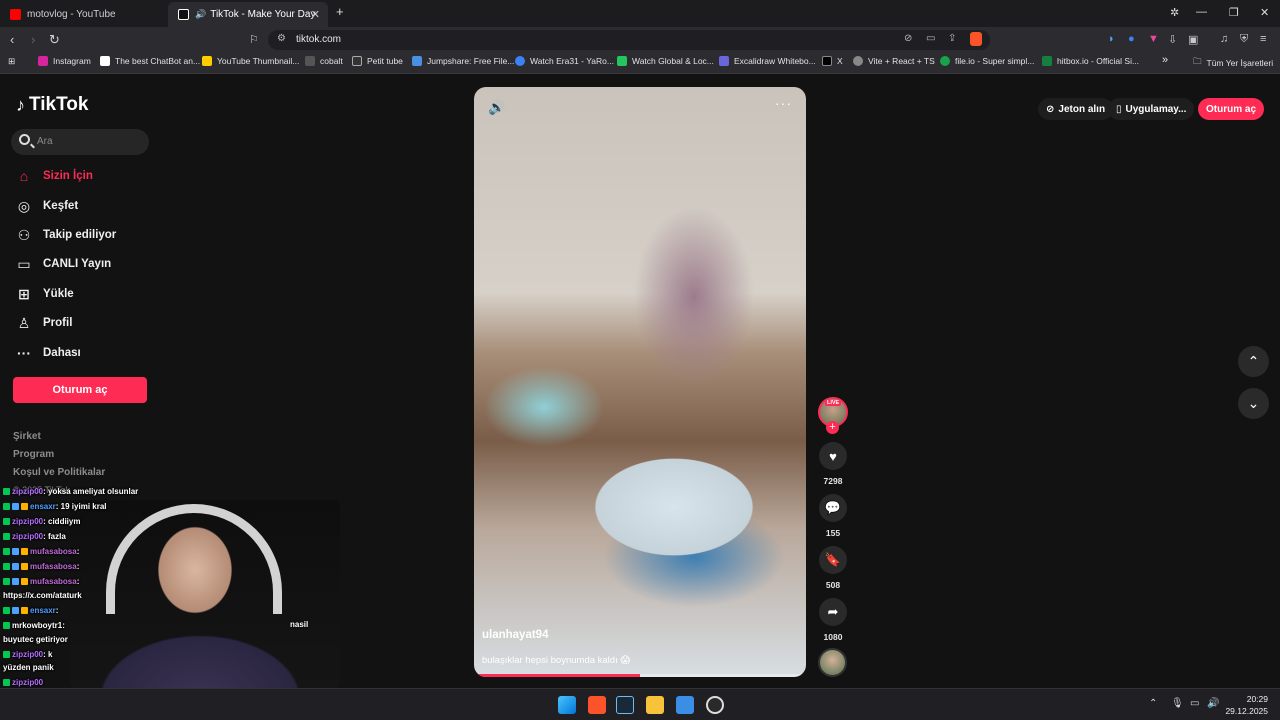  What do you see at coordinates (1233, 63) in the screenshot?
I see `all-bookmarks-folder: 🗀 Tüm Yer İşaretleri` at bounding box center [1233, 63].